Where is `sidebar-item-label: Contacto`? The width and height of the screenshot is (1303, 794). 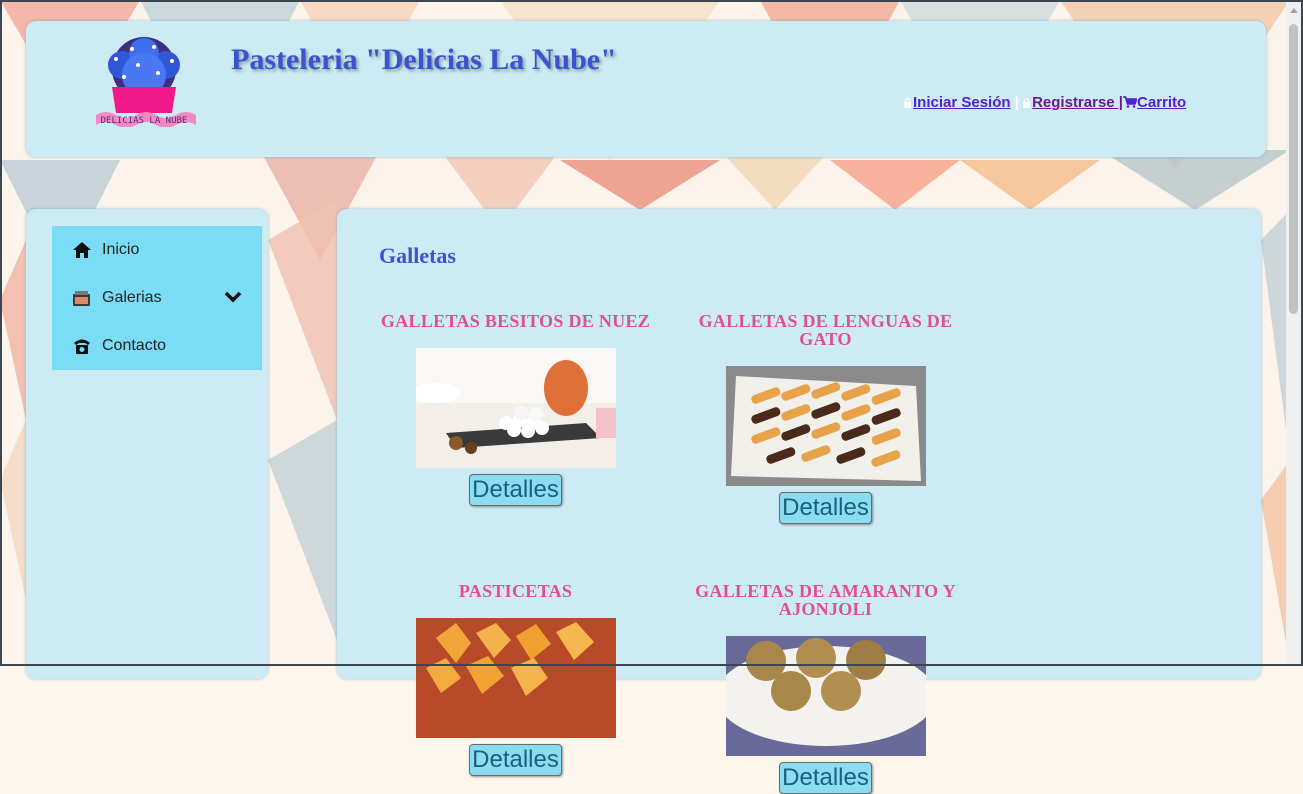
sidebar-item-label: Contacto is located at coordinates (134, 345).